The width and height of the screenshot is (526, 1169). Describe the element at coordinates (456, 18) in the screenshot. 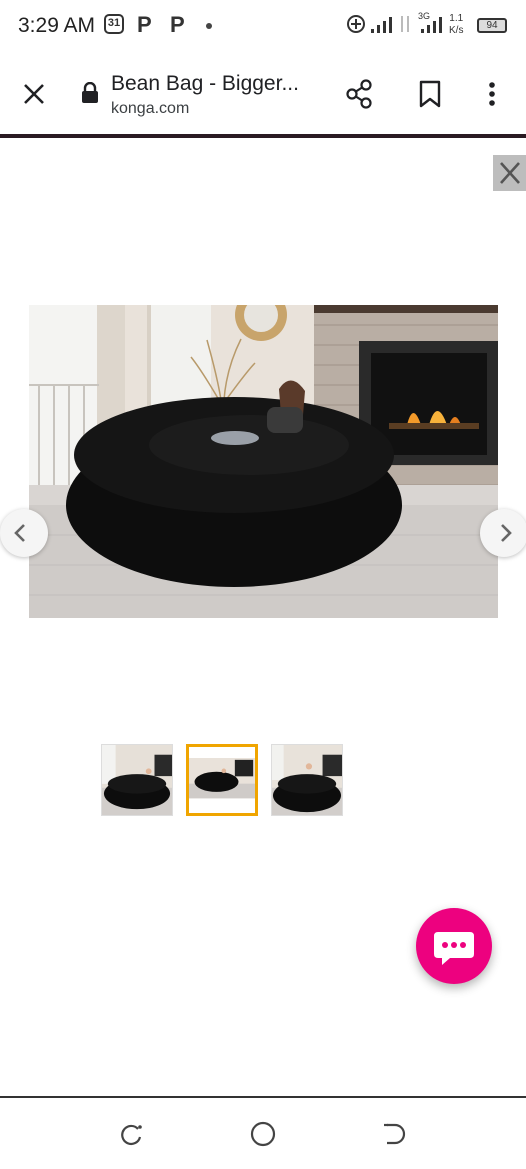

I see `network-speed-value: 1.1` at that location.